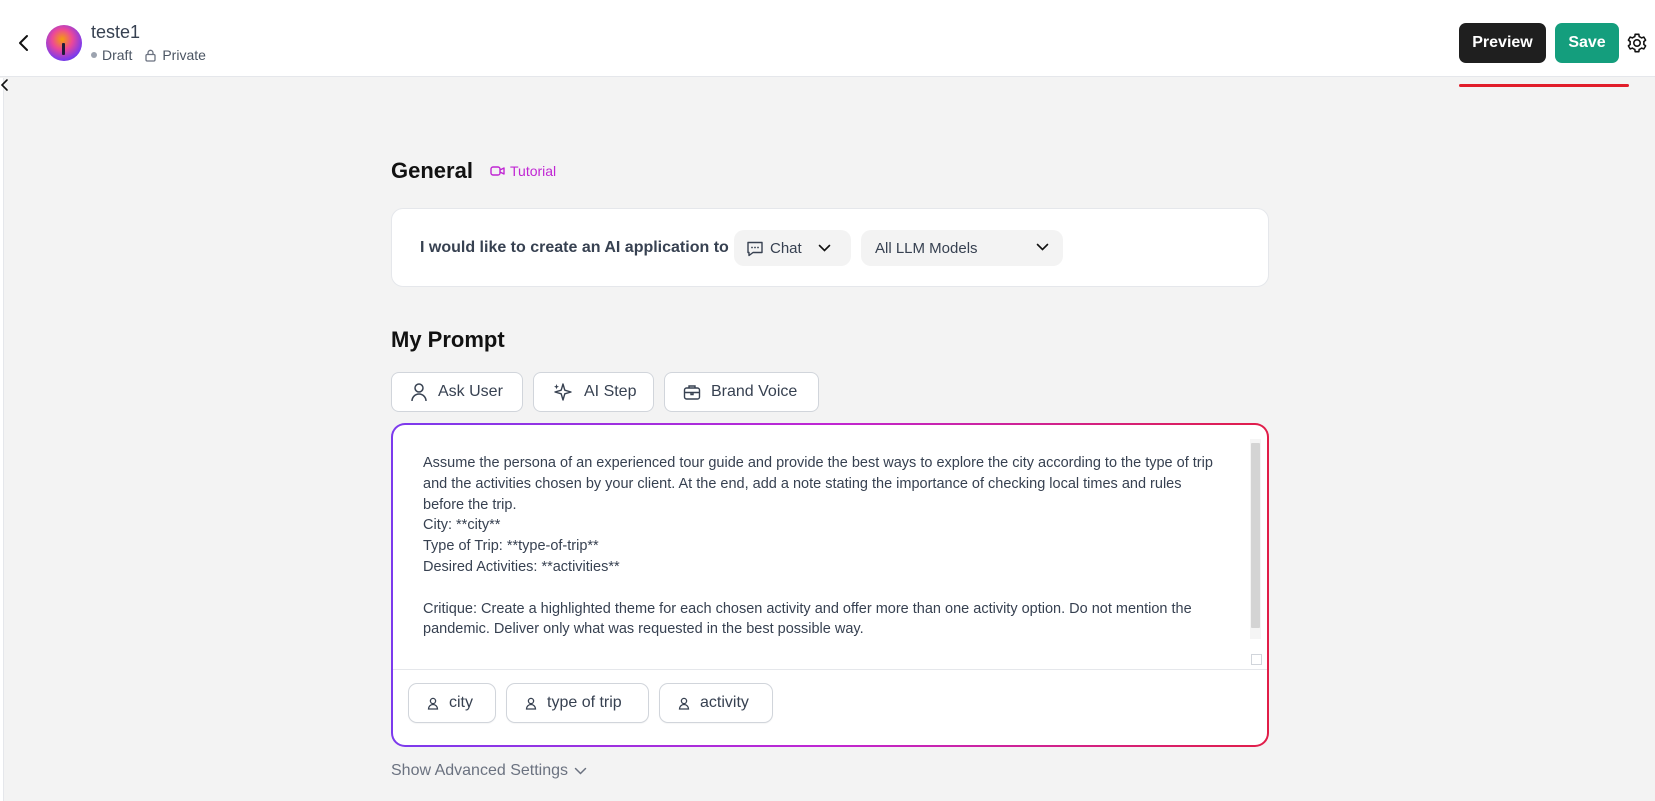 The height and width of the screenshot is (801, 1655). I want to click on ai-step-button: AI Step, so click(593, 392).